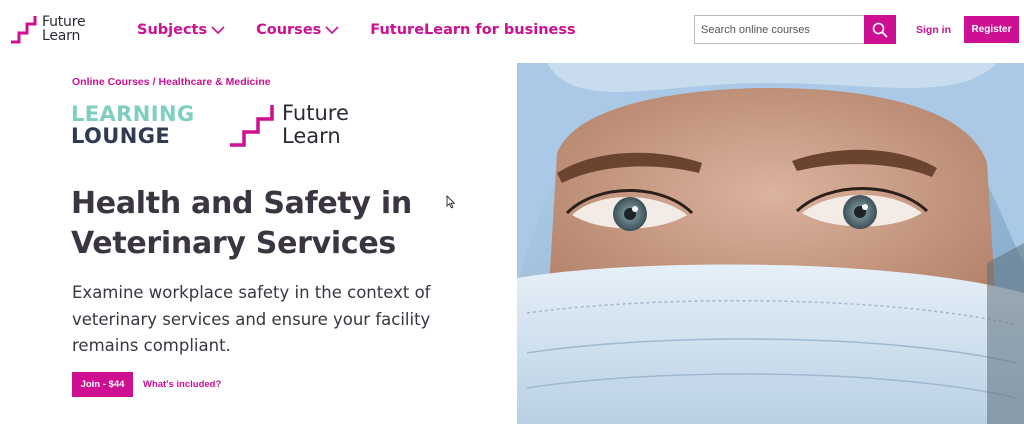 Image resolution: width=1024 pixels, height=424 pixels. Describe the element at coordinates (991, 29) in the screenshot. I see `register-button: Register` at that location.